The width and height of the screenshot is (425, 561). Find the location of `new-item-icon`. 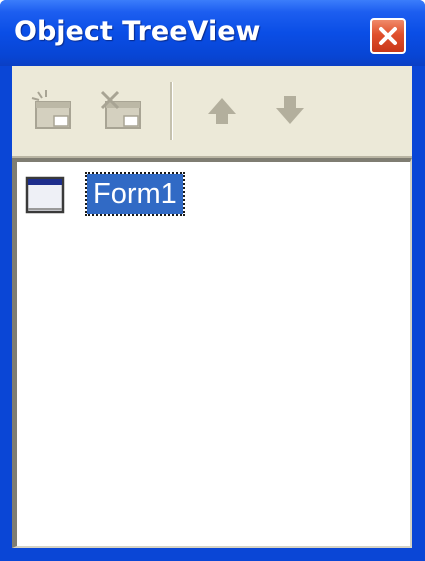

new-item-icon is located at coordinates (51, 109).